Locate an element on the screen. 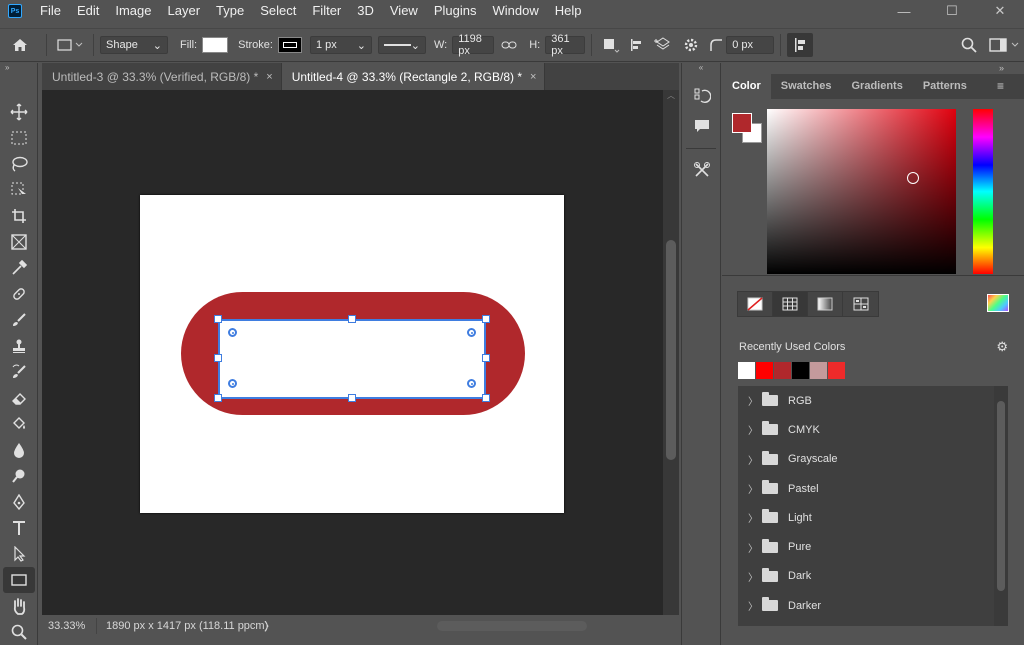 This screenshot has height=645, width=1024. link-icon is located at coordinates (509, 45).